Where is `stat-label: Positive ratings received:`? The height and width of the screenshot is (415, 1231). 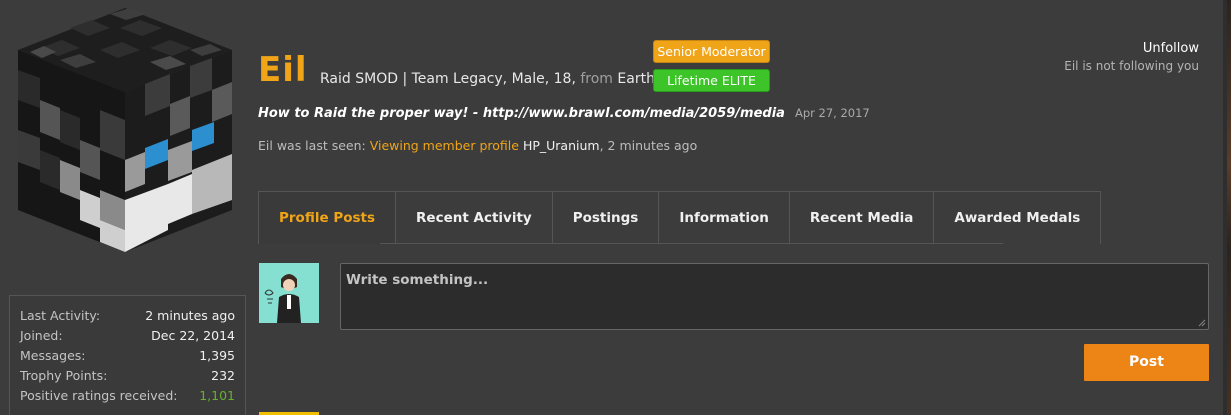
stat-label: Positive ratings received: is located at coordinates (99, 395).